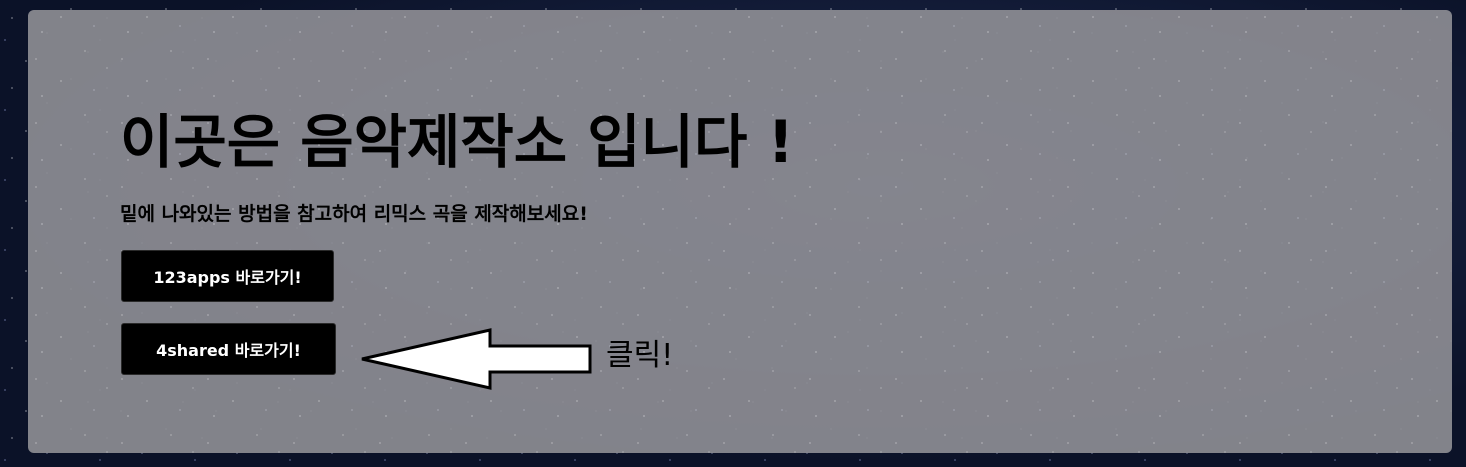 Image resolution: width=1466 pixels, height=467 pixels. I want to click on 4shared-link-button: 4shared 바로가기!, so click(228, 349).